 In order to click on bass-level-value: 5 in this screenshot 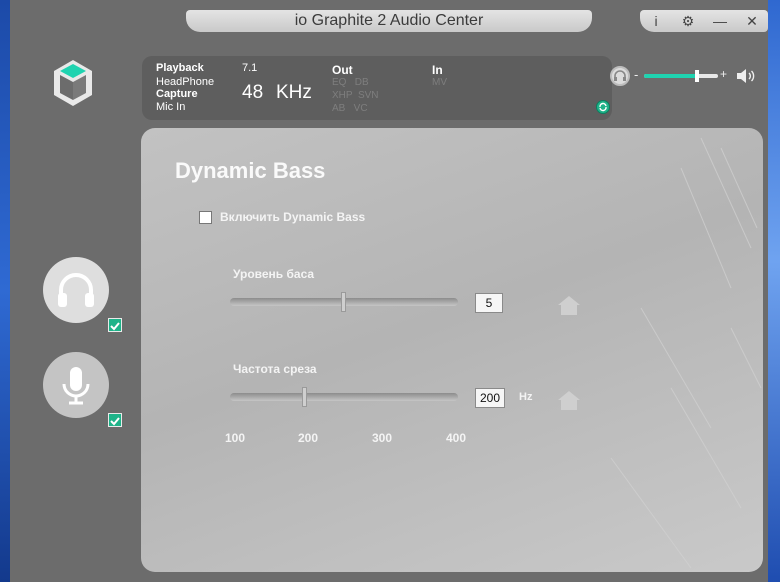, I will do `click(489, 303)`.